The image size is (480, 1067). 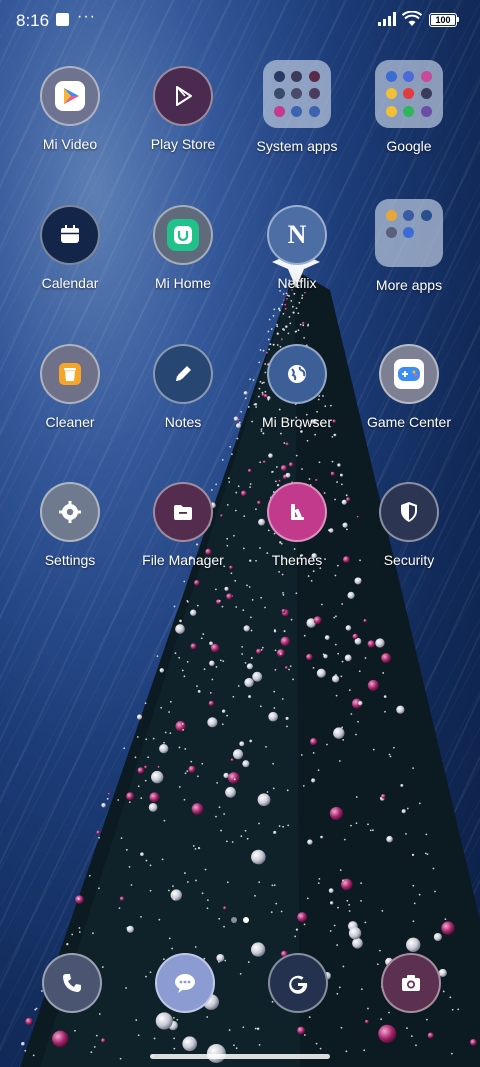 What do you see at coordinates (240, 919) in the screenshot?
I see `page-indicator` at bounding box center [240, 919].